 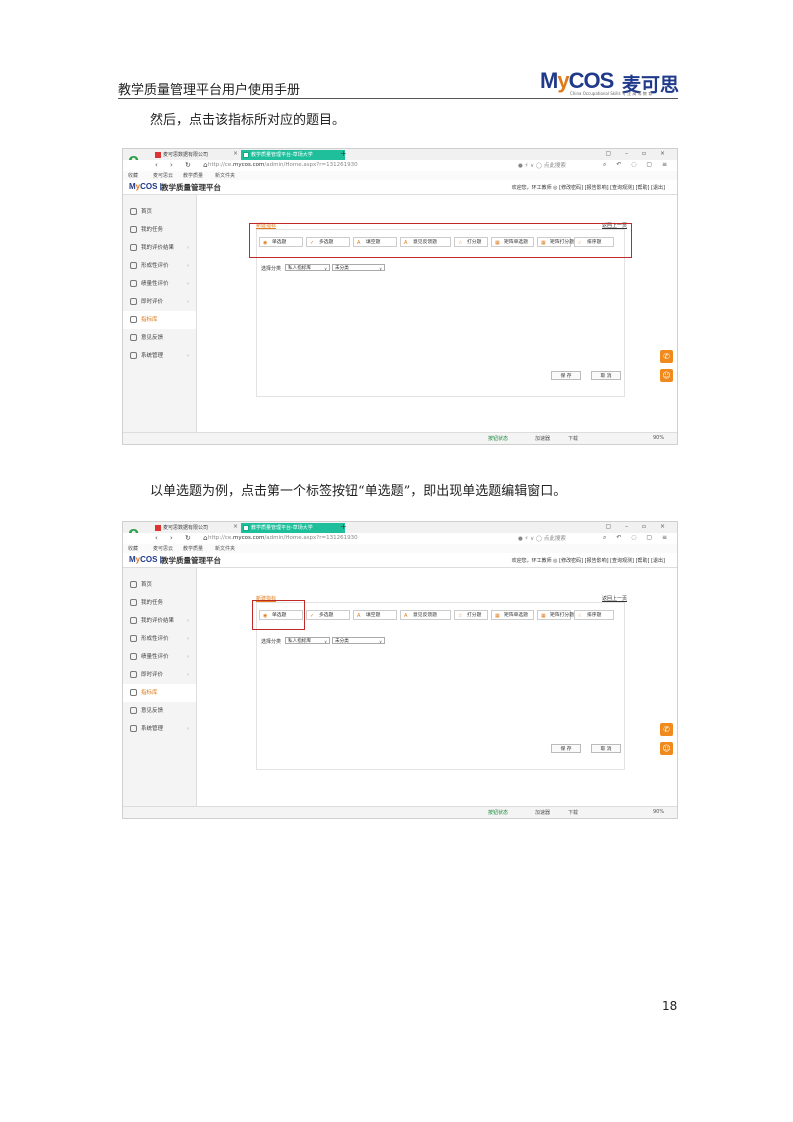 I want to click on sidebar-item-label: 形成性评价, so click(x=155, y=266).